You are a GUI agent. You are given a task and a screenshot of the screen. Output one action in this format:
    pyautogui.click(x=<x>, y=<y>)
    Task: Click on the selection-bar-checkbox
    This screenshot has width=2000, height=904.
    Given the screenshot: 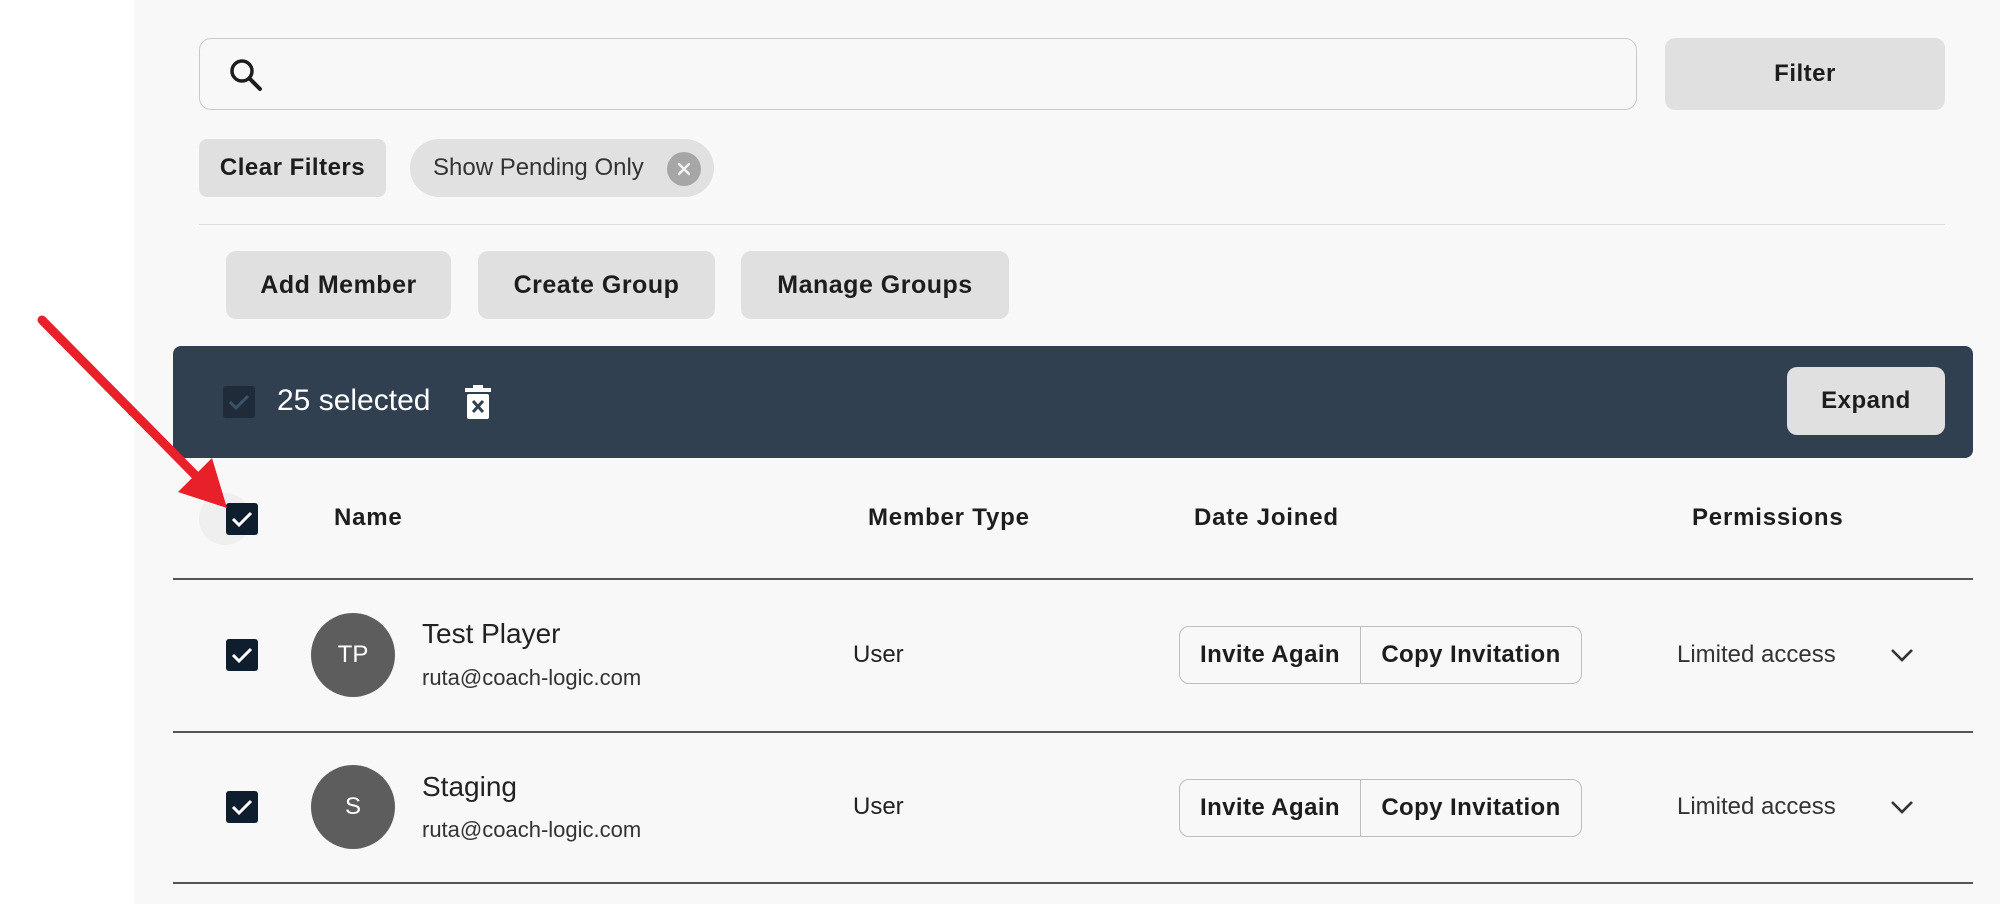 What is the action you would take?
    pyautogui.click(x=239, y=402)
    